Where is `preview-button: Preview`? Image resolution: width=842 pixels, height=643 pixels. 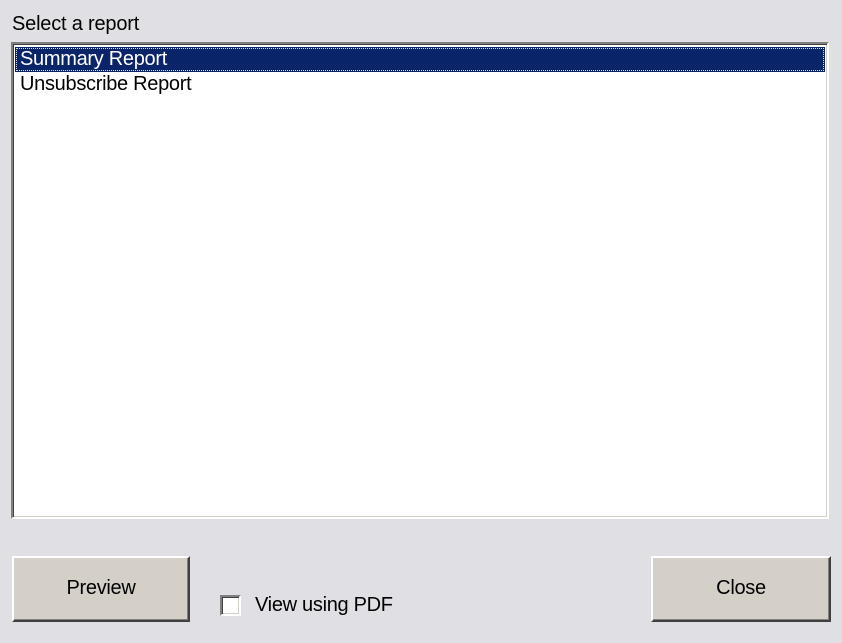 preview-button: Preview is located at coordinates (101, 589).